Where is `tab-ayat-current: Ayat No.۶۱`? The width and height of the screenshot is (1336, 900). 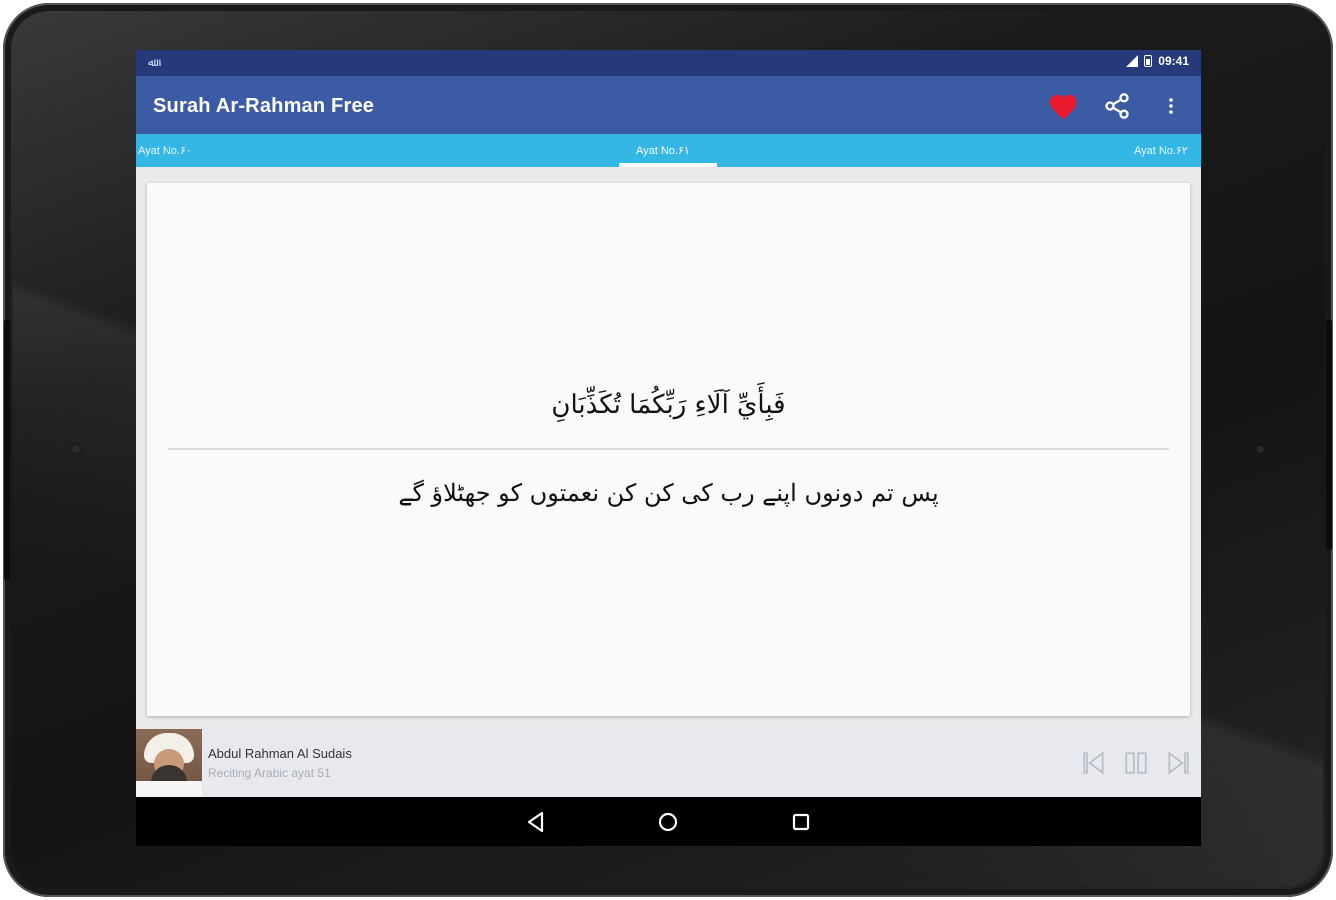
tab-ayat-current: Ayat No.۶۱ is located at coordinates (663, 150).